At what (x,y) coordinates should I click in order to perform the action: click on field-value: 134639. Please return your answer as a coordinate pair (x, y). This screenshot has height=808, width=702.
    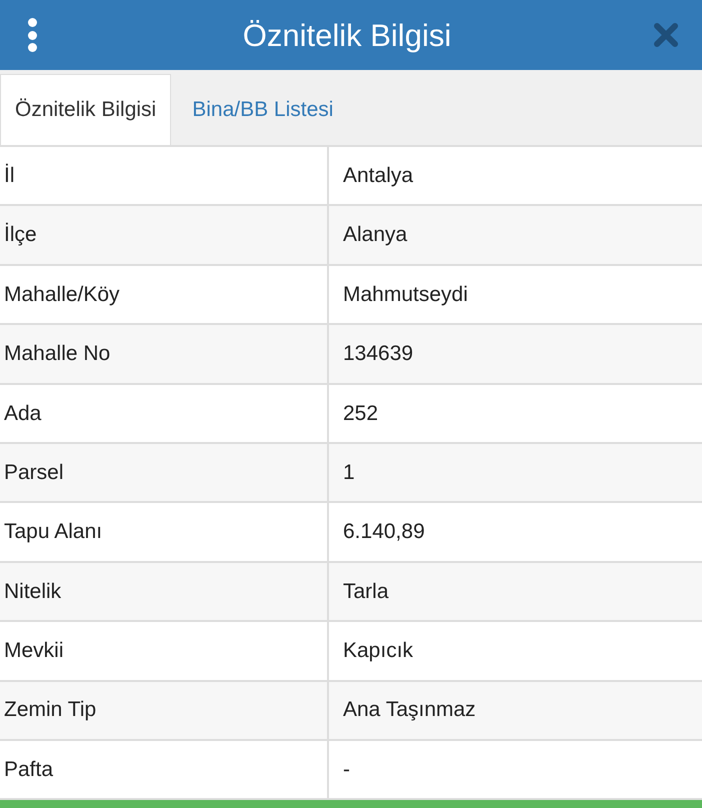
    Looking at the image, I should click on (378, 354).